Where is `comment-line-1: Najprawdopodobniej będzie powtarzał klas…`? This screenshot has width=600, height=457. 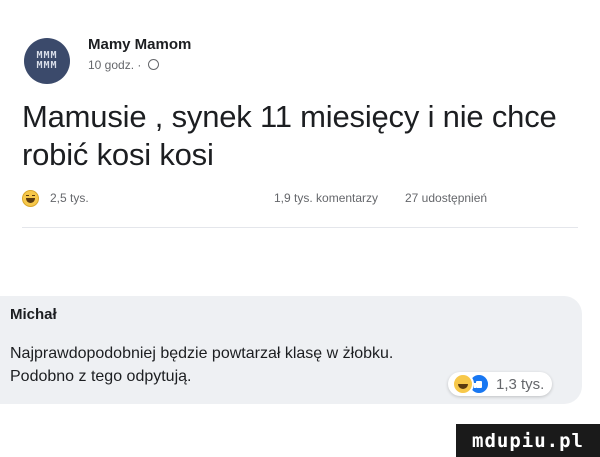 comment-line-1: Najprawdopodobniej będzie powtarzał klas… is located at coordinates (202, 353).